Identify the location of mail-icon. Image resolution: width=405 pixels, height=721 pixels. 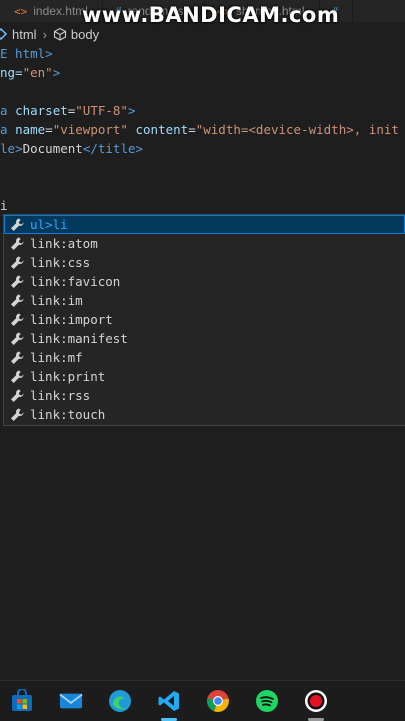
(71, 701).